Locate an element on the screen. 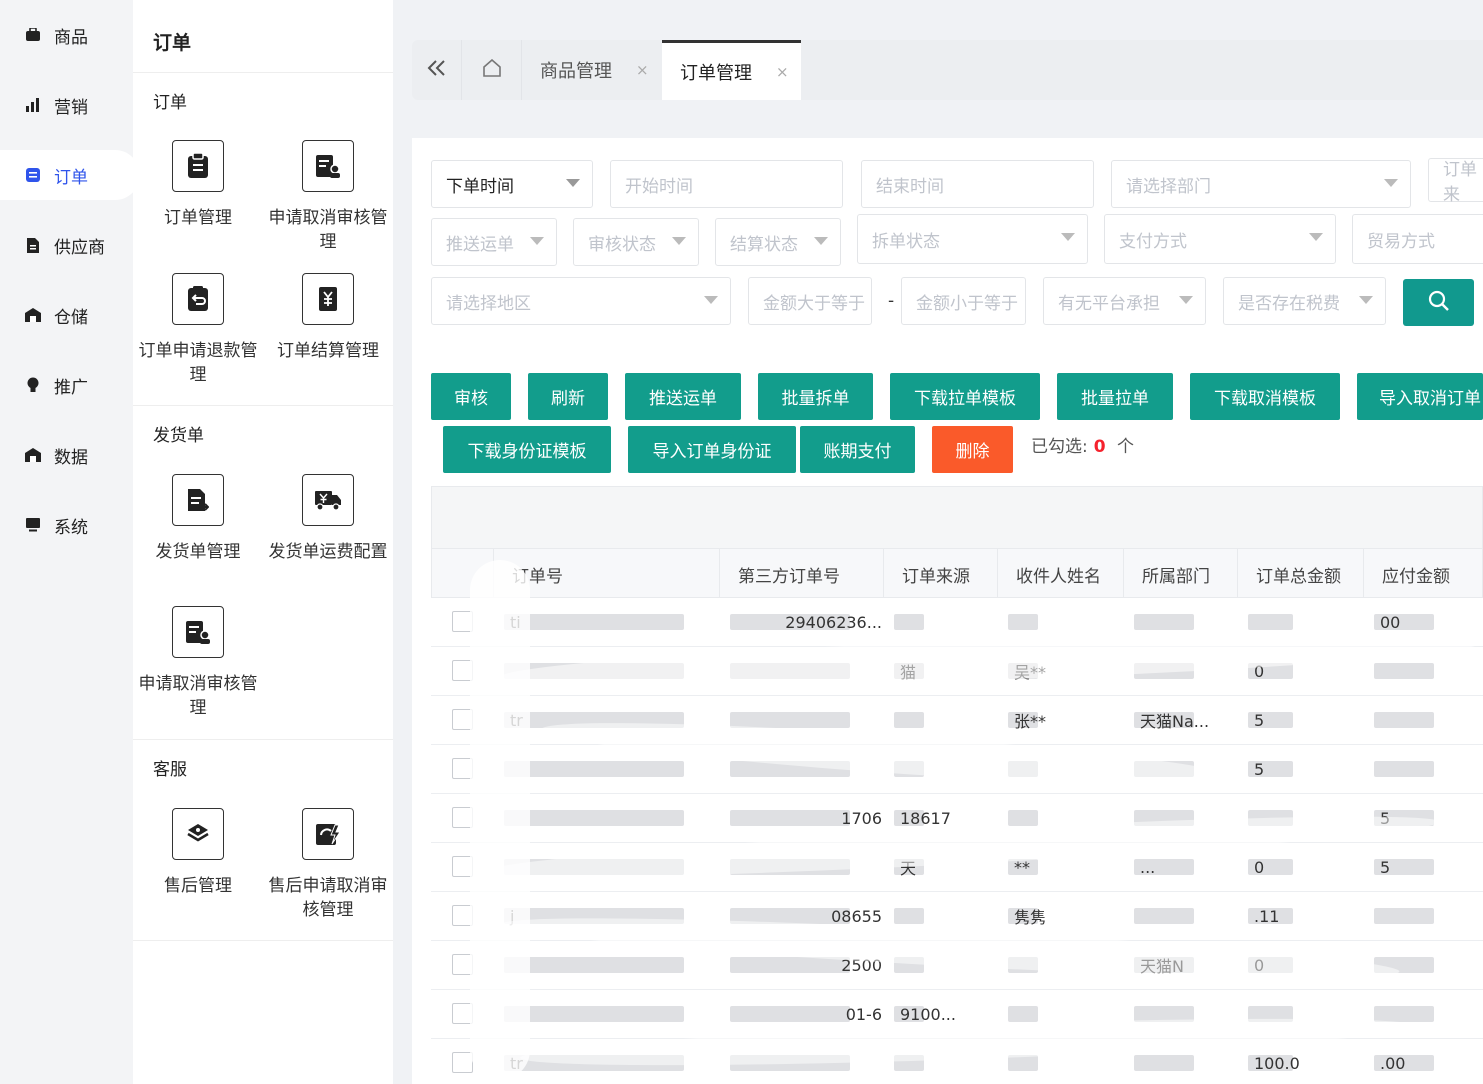 This screenshot has width=1483, height=1084. tab-label: 订单管理 is located at coordinates (716, 73).